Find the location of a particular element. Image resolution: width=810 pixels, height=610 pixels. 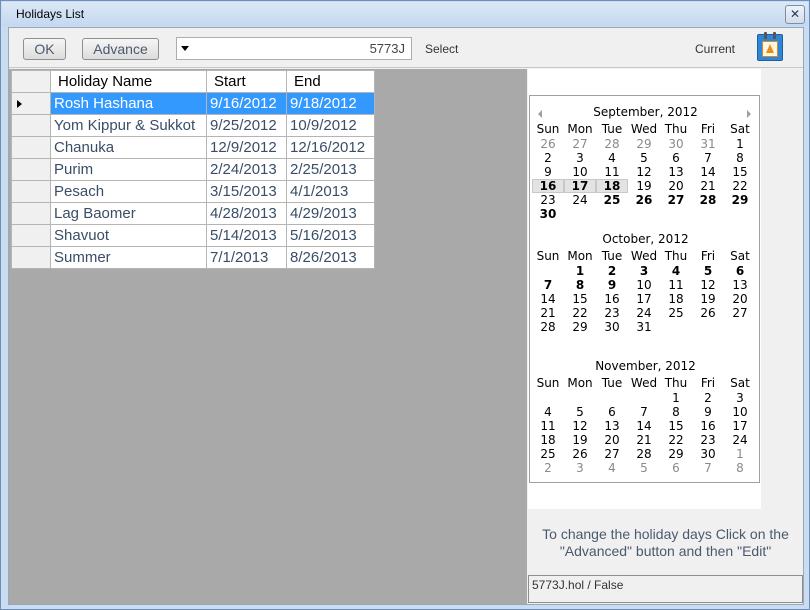

dropdown-arrow-icon is located at coordinates (185, 48).